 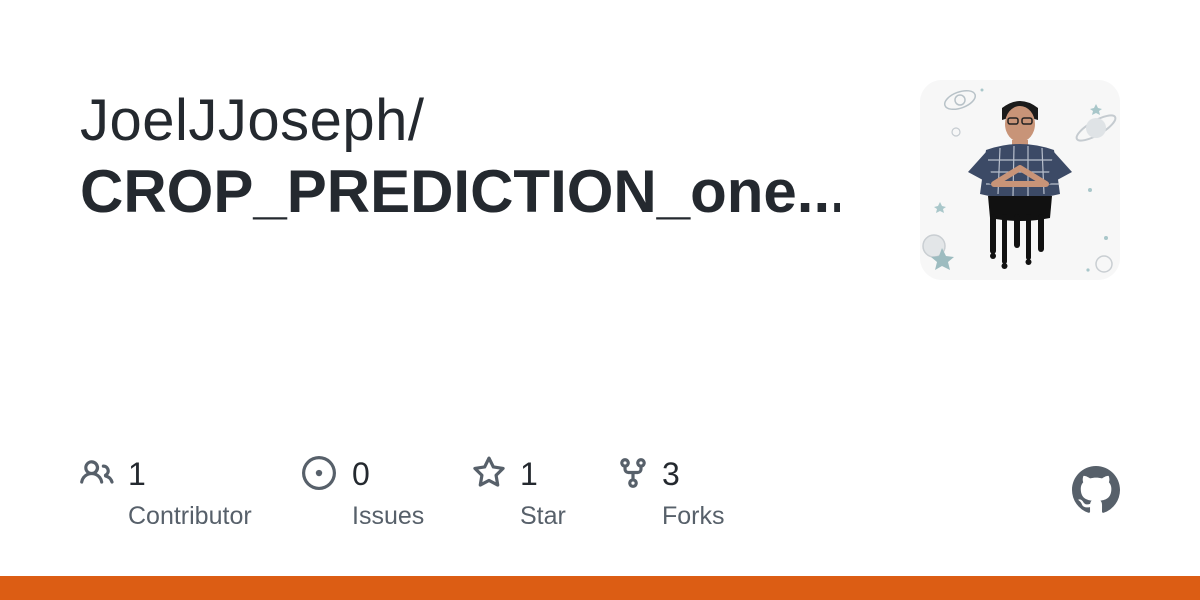 I want to click on owner-avatar, so click(x=1020, y=180).